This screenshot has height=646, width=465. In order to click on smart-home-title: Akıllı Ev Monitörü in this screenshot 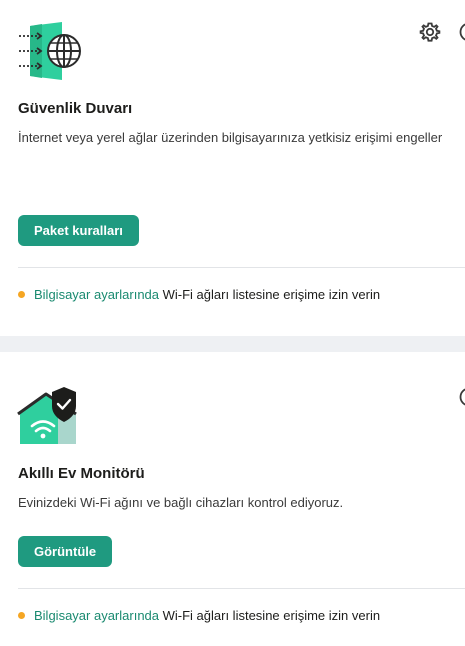, I will do `click(81, 473)`.